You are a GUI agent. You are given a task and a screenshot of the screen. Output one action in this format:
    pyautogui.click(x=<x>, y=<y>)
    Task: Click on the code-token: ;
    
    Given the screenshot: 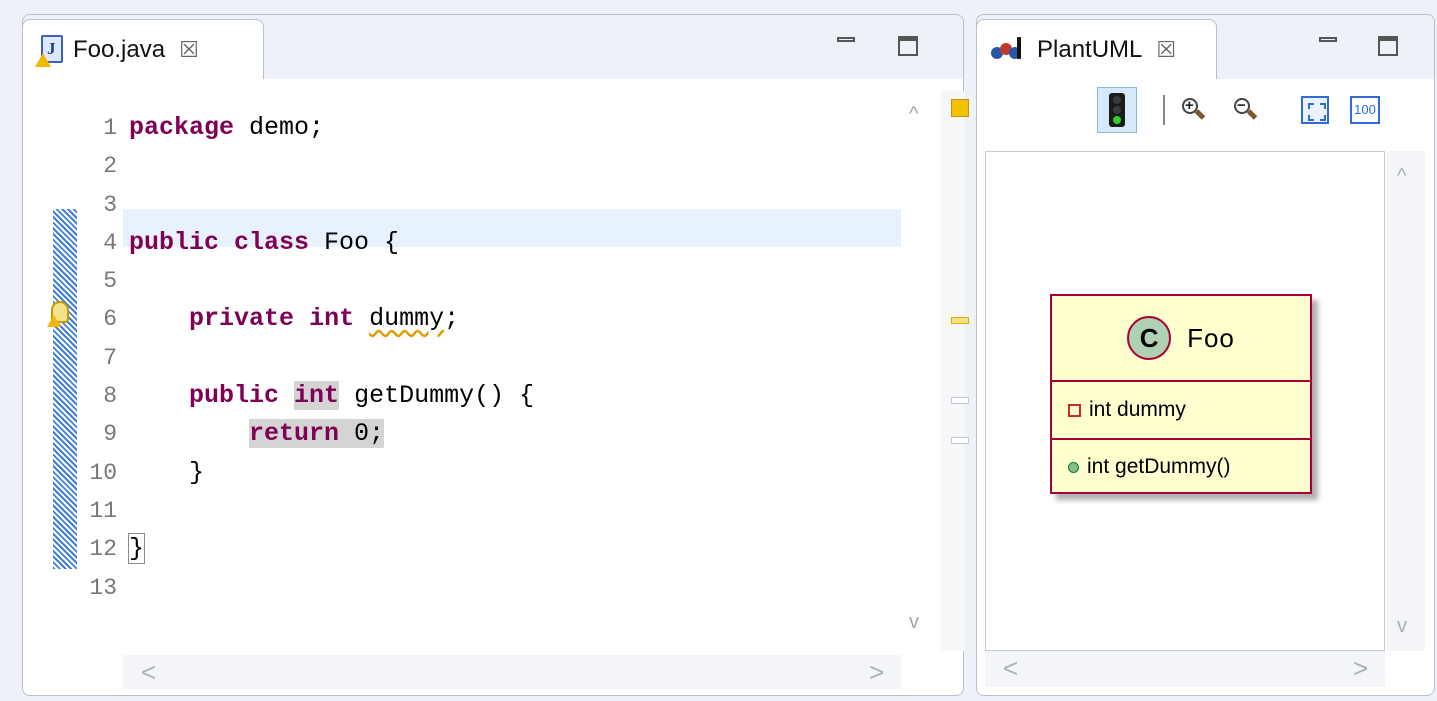 What is the action you would take?
    pyautogui.click(x=452, y=319)
    